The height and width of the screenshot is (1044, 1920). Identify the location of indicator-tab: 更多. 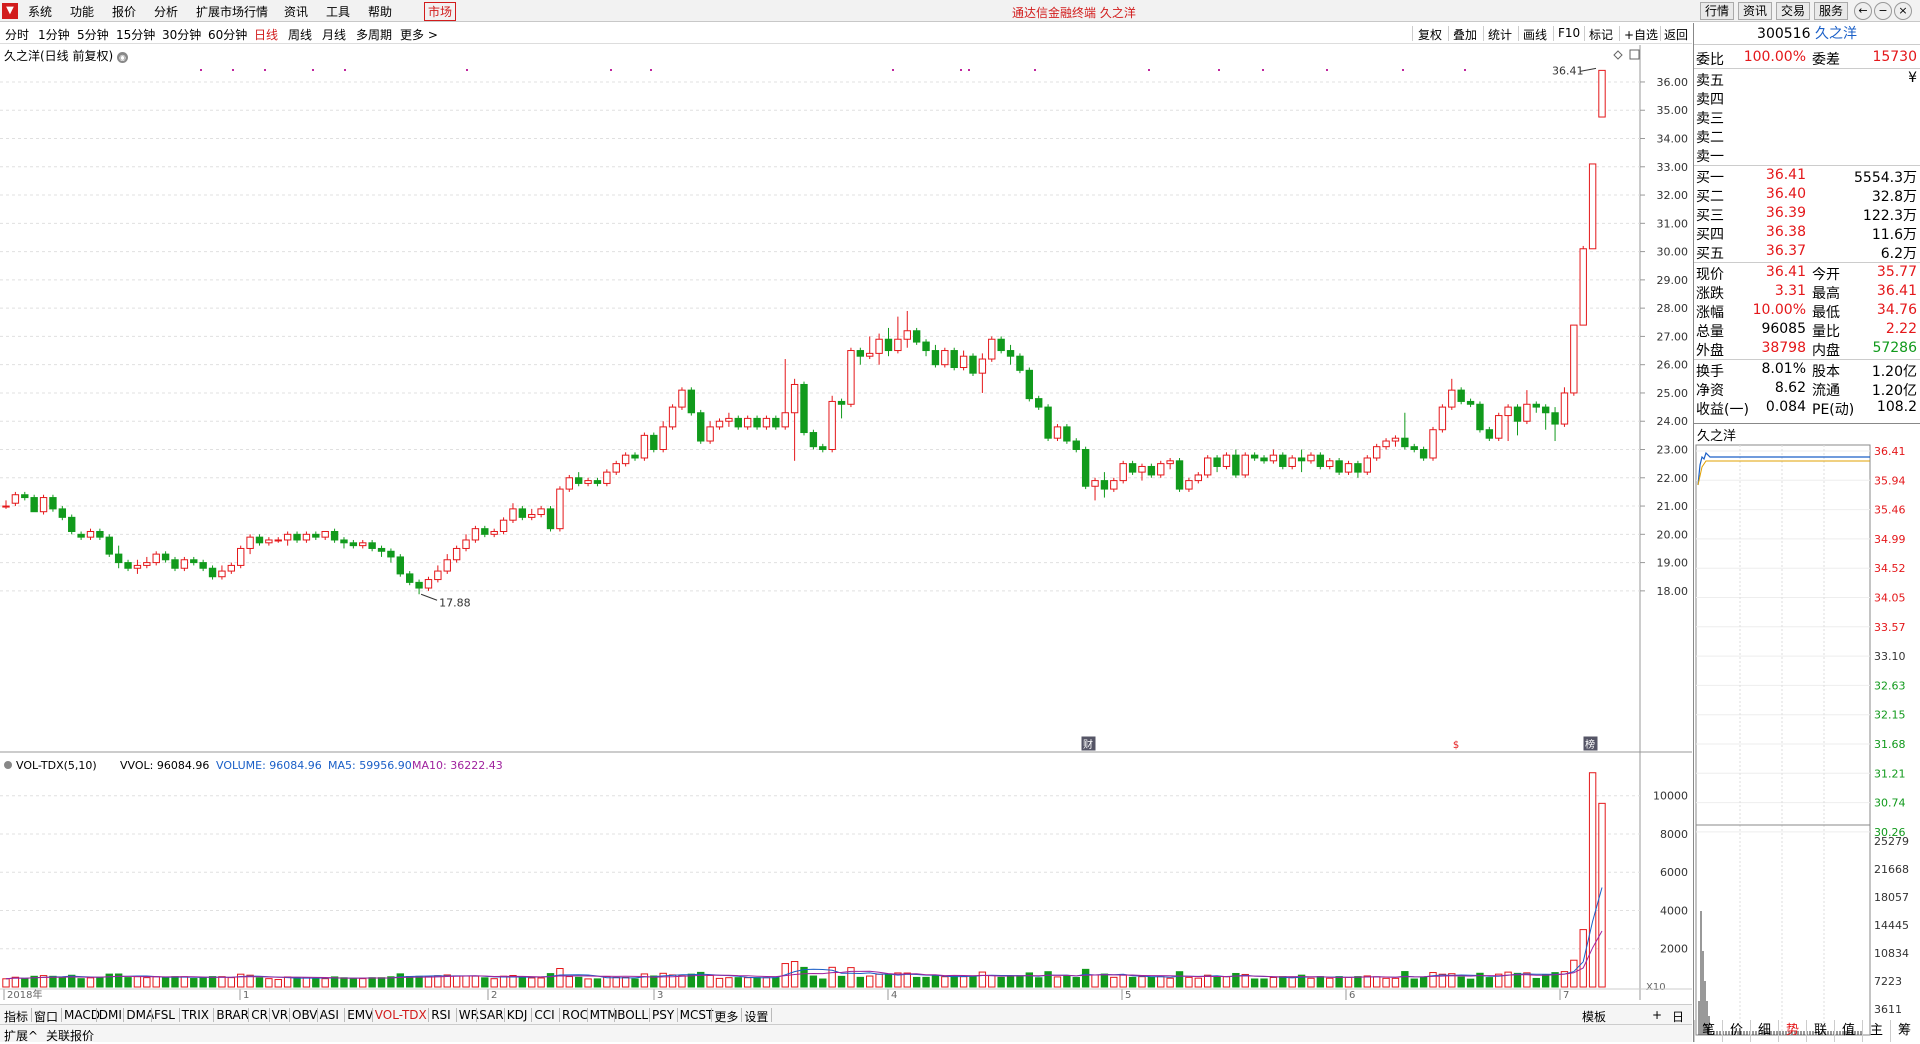
(726, 1016).